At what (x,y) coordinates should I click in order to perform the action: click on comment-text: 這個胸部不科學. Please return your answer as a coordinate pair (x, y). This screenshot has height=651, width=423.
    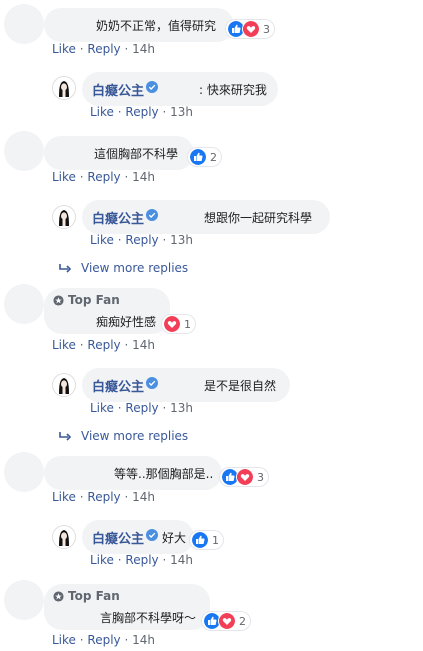
    Looking at the image, I should click on (136, 154).